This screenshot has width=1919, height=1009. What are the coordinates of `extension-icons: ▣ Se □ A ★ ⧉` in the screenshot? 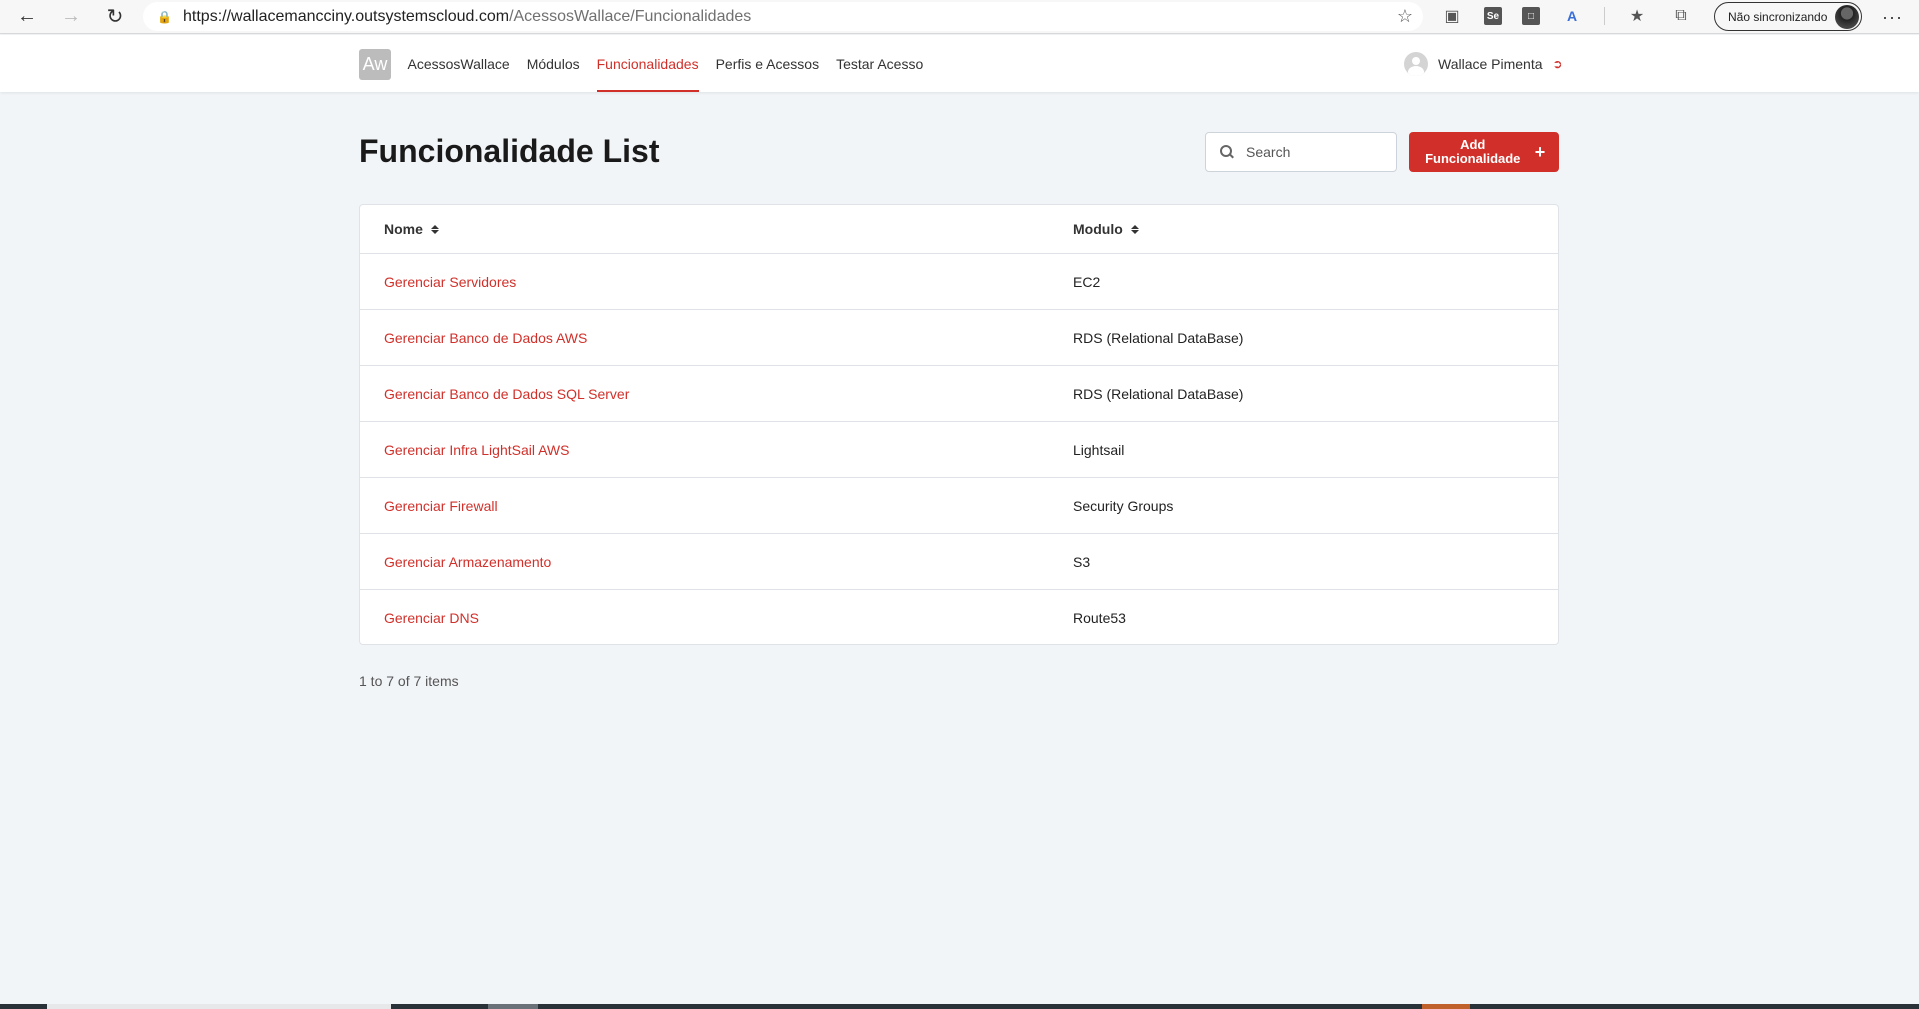 It's located at (1566, 16).